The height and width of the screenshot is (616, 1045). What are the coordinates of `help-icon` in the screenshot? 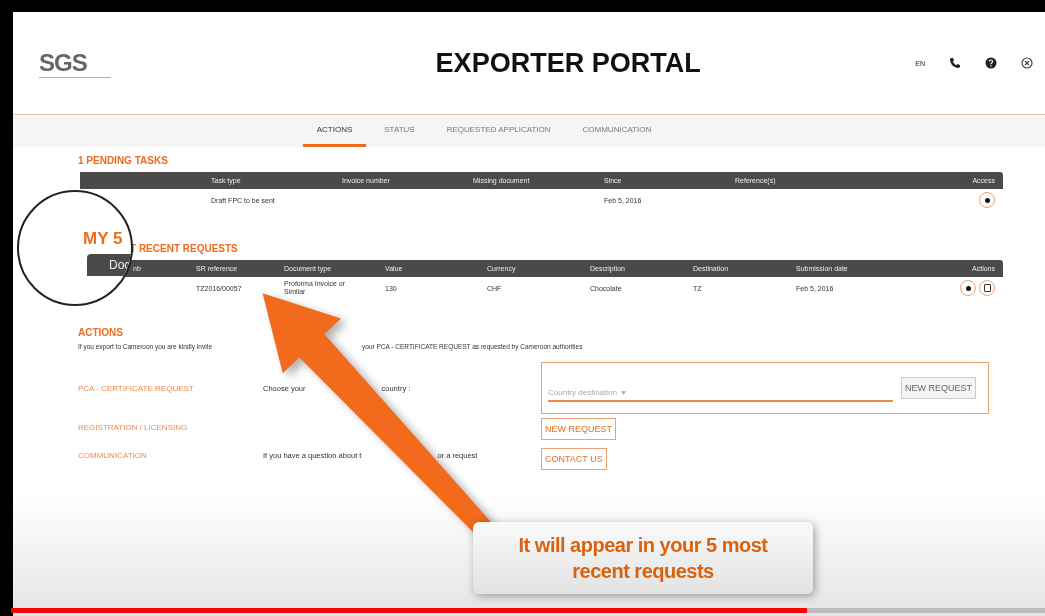 It's located at (991, 63).